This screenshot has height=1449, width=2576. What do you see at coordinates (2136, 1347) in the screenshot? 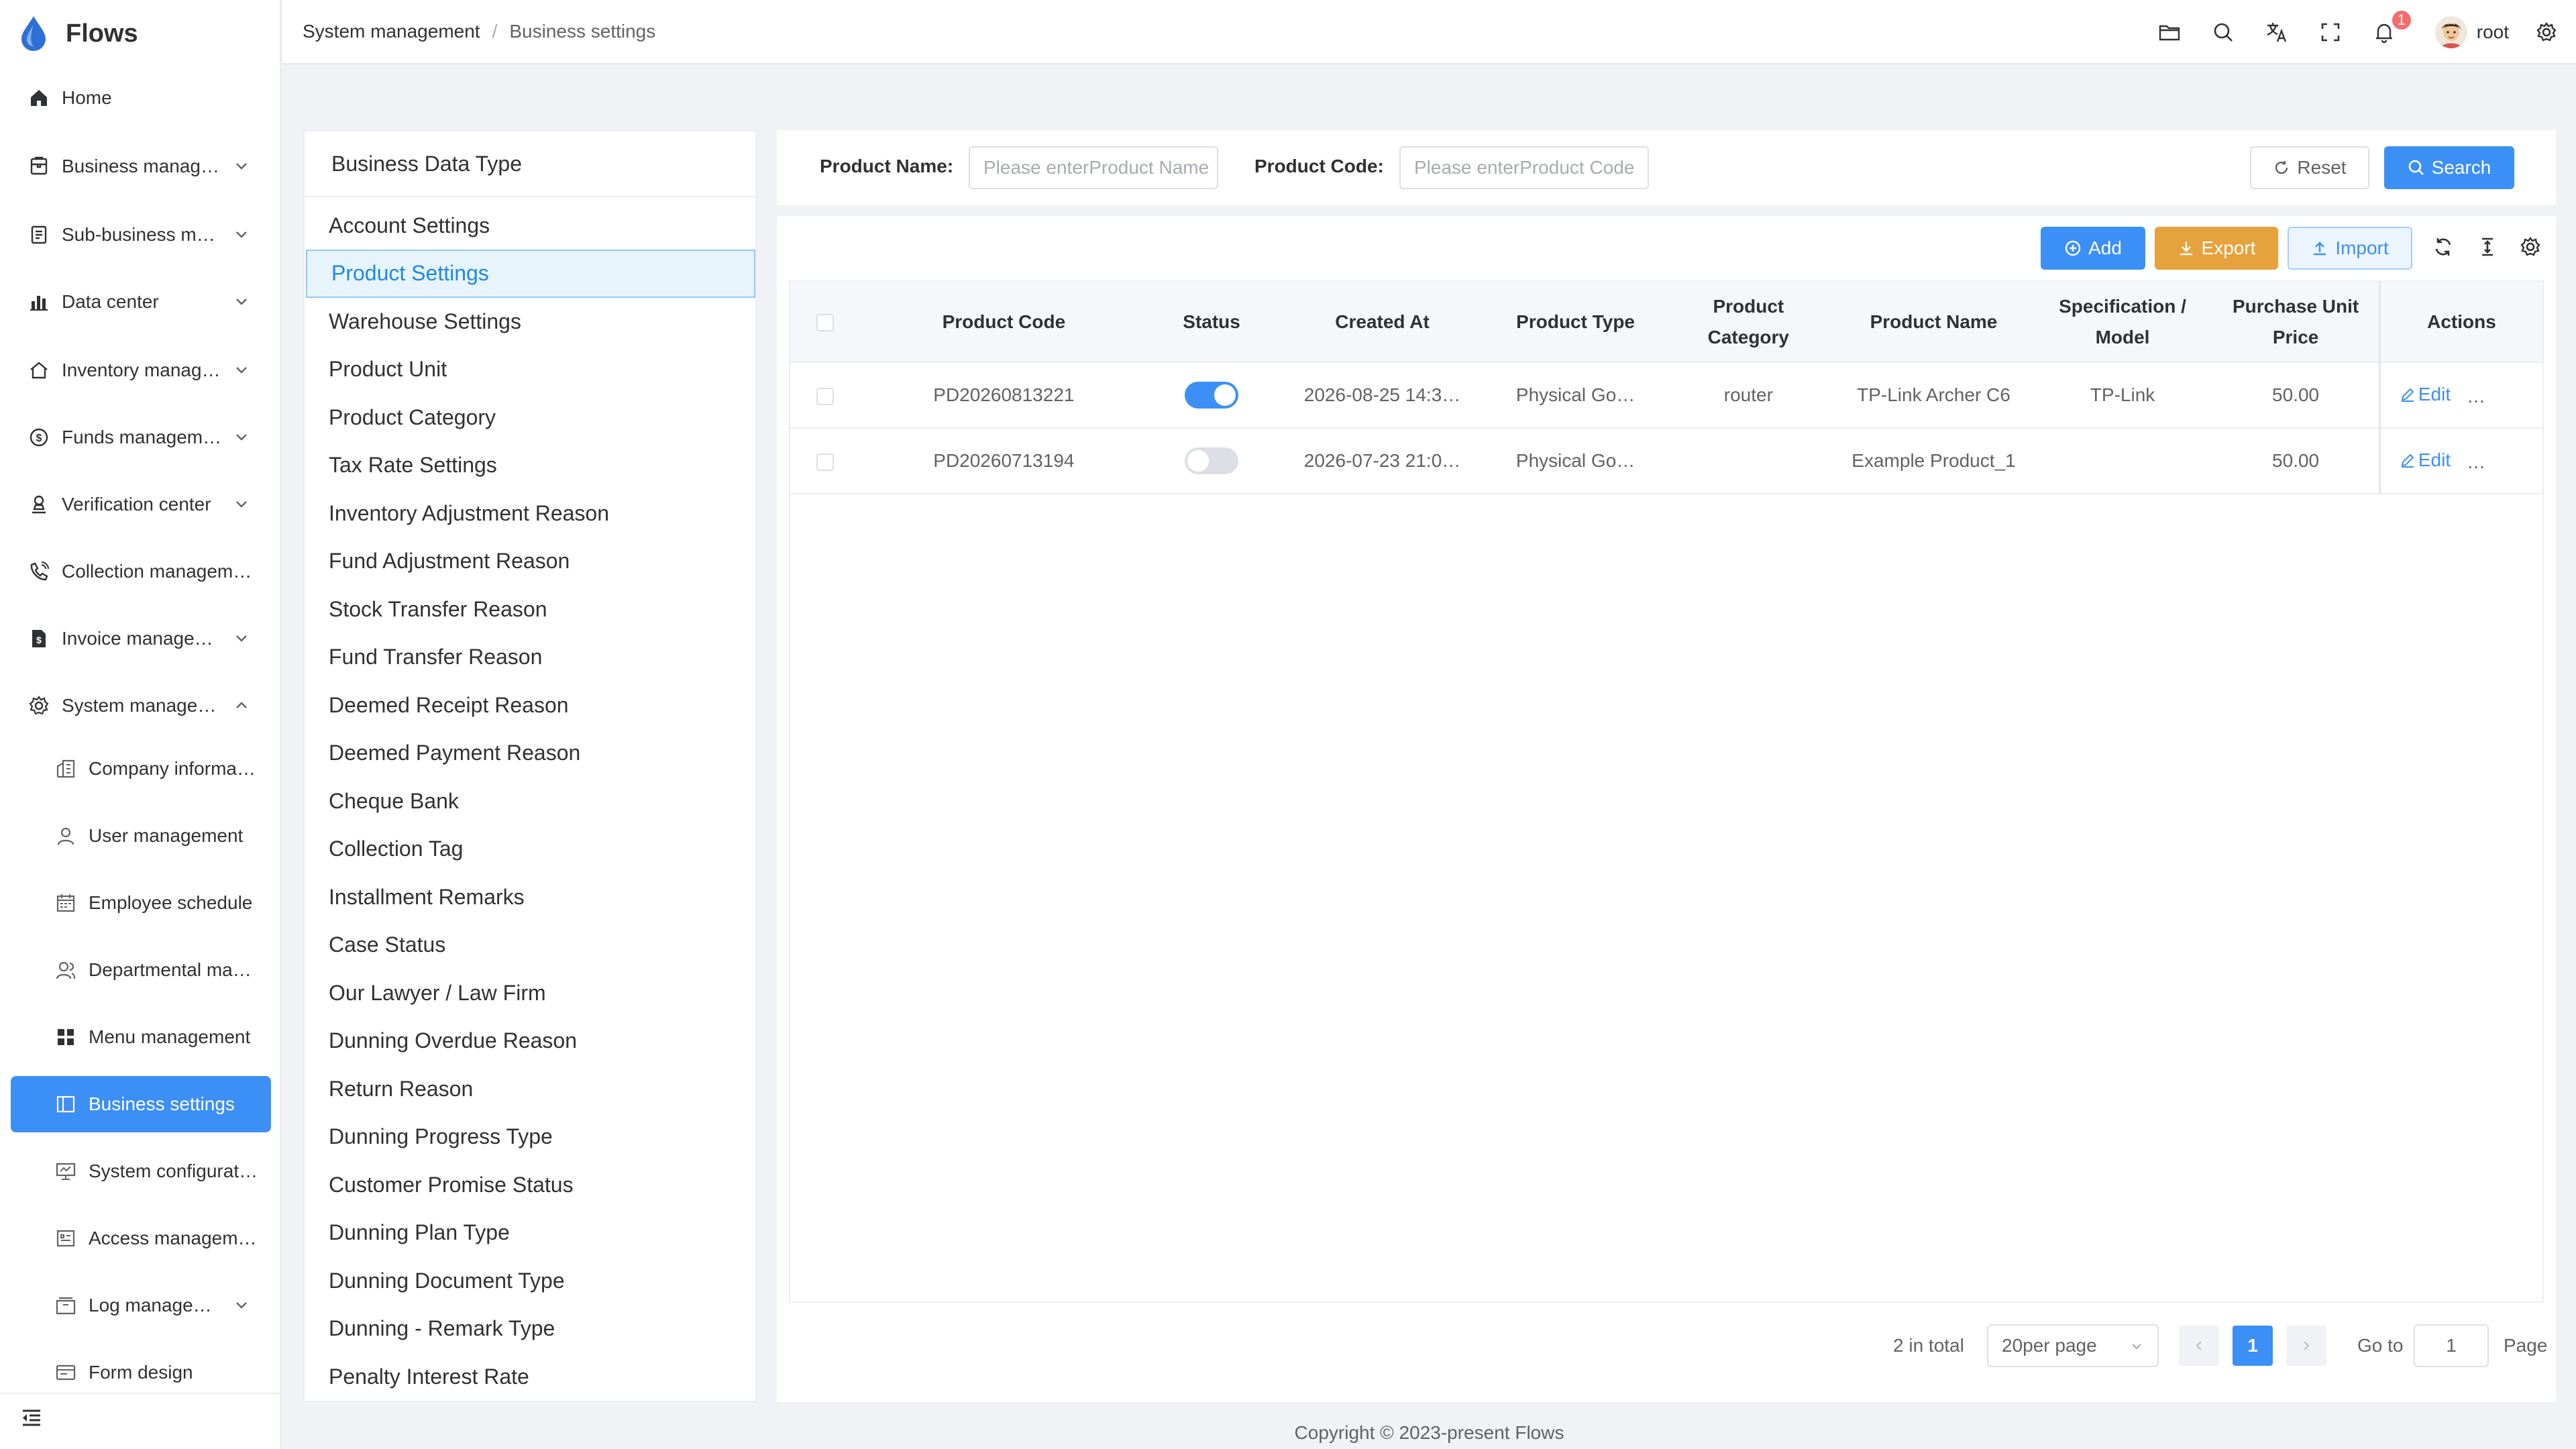
I see `chevron-down-icon` at bounding box center [2136, 1347].